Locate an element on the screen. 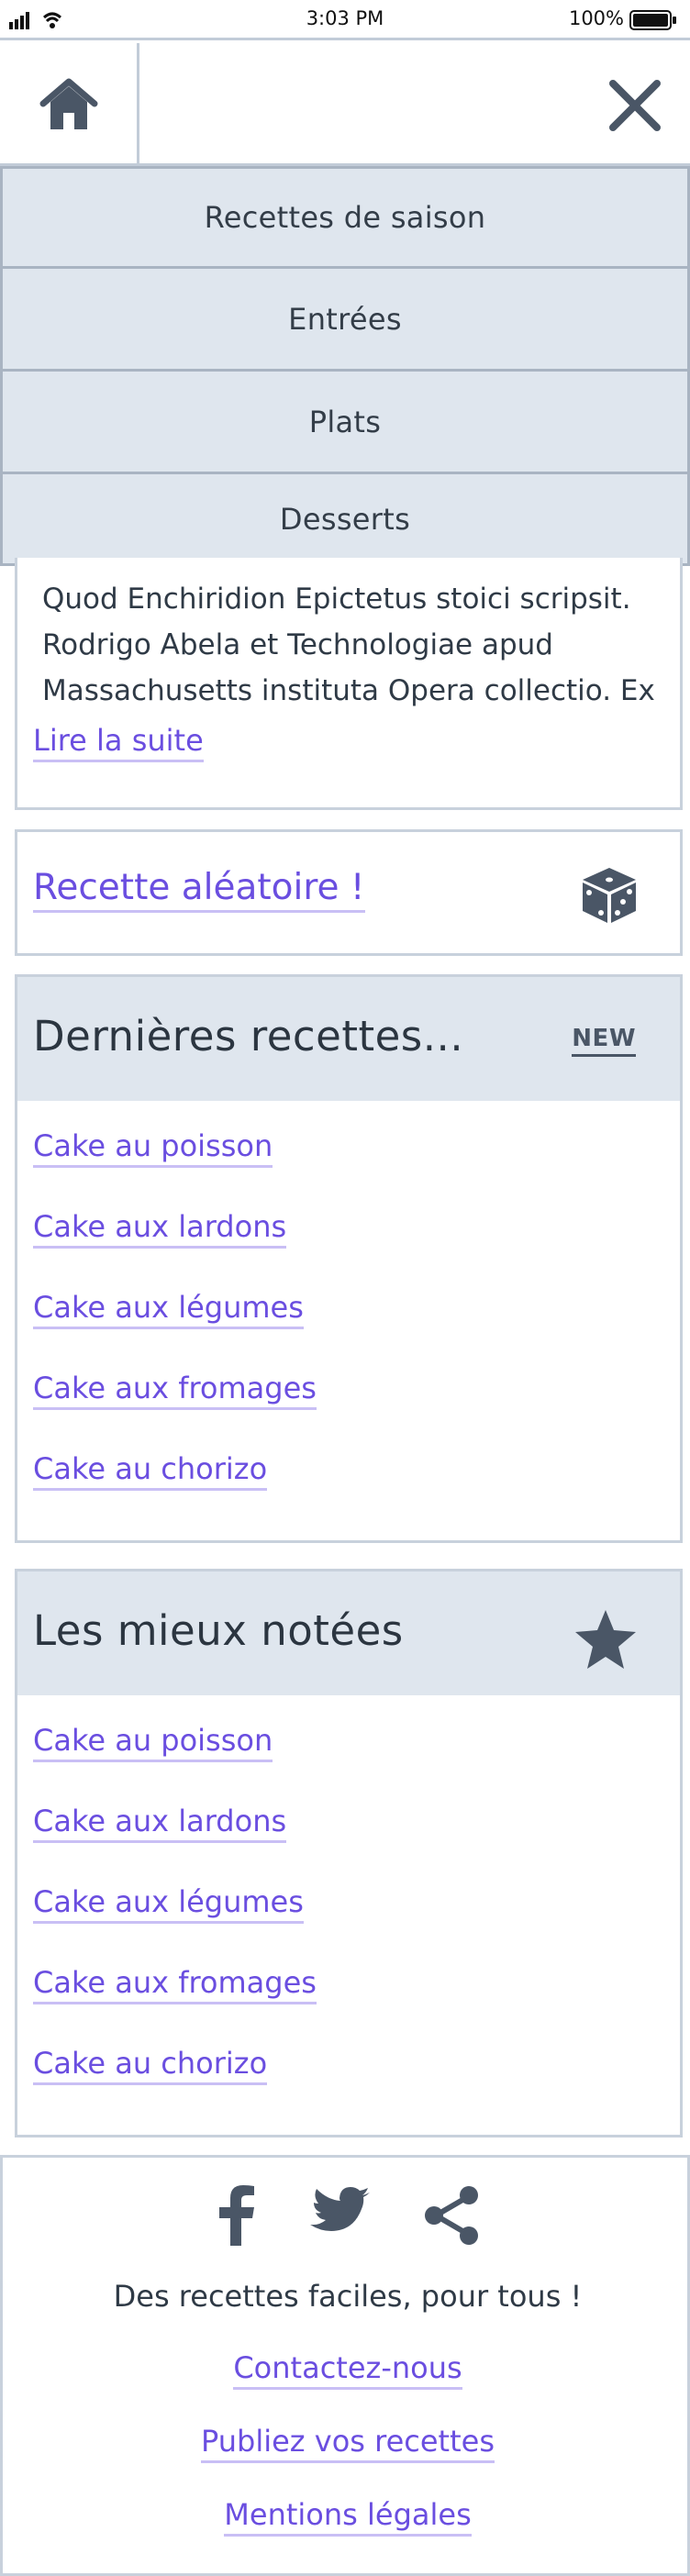 The height and width of the screenshot is (2576, 690). random-recipe-card: Recette aléatoire ! is located at coordinates (349, 892).